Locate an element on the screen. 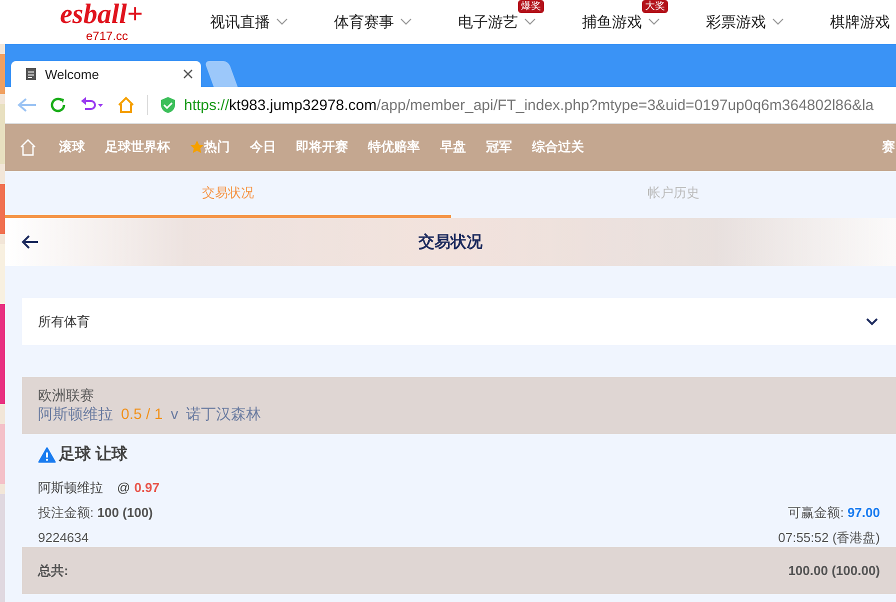 This screenshot has width=896, height=602. selection-text: 阿斯顿维拉 is located at coordinates (70, 488).